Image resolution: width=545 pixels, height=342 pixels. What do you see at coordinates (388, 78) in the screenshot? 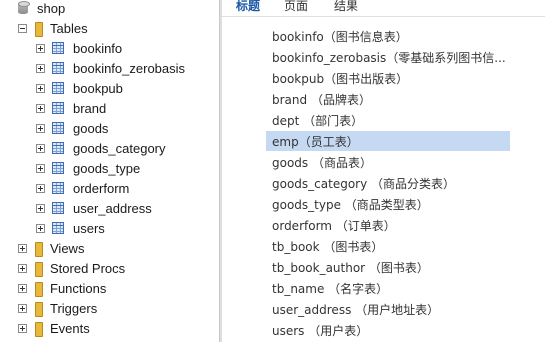
I see `list-item: bookpub（图书出版表）` at bounding box center [388, 78].